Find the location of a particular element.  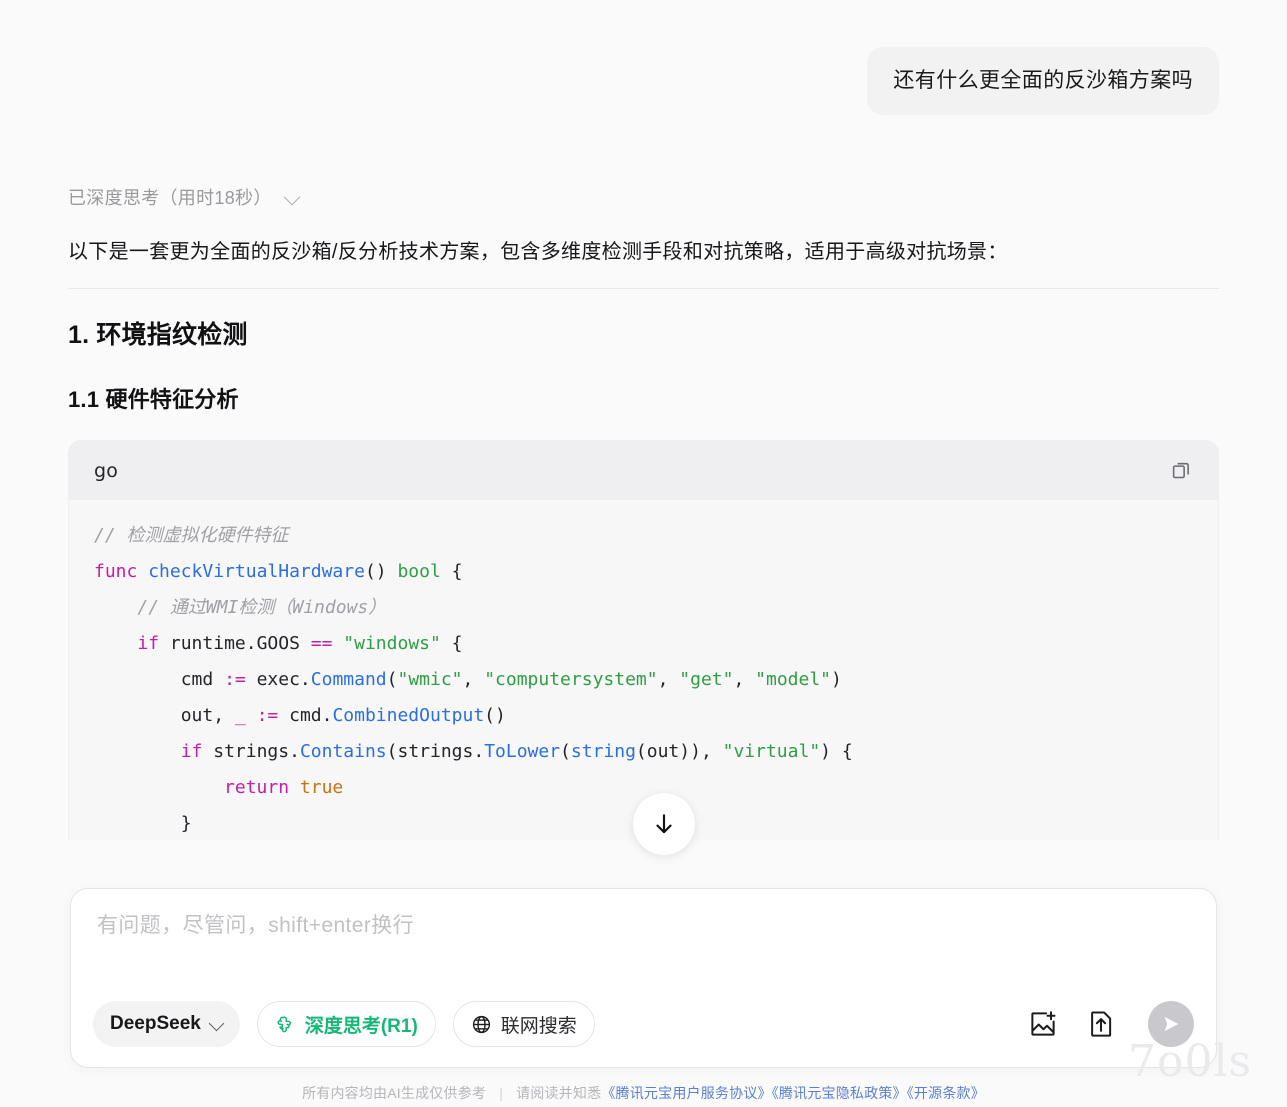

model-selector-button: DeepSeek is located at coordinates (166, 1024).